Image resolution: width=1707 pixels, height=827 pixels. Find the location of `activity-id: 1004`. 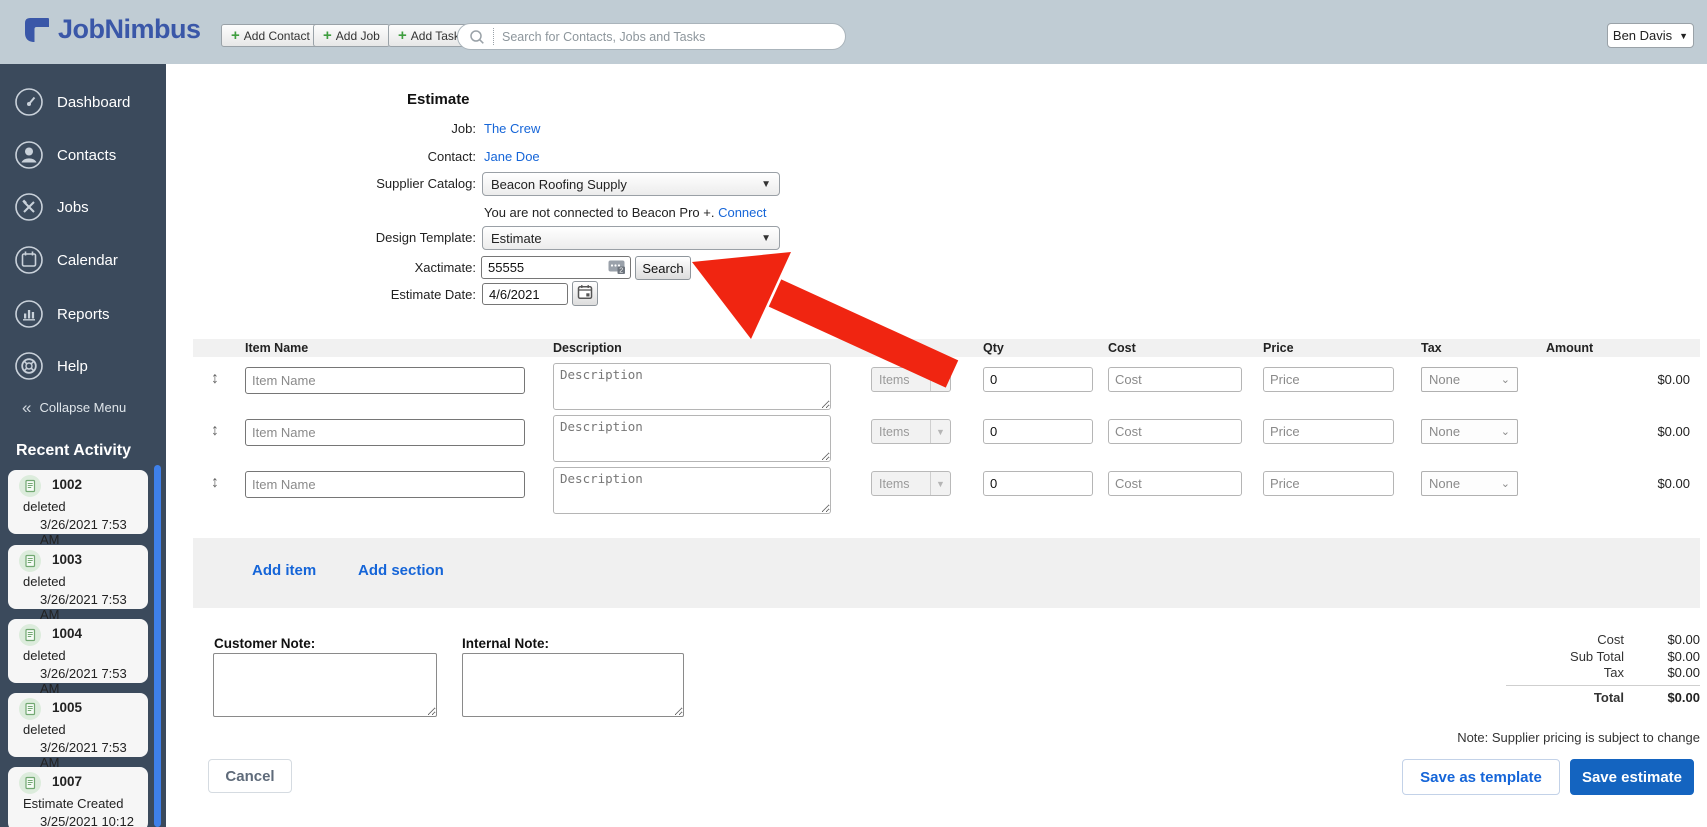

activity-id: 1004 is located at coordinates (67, 633).